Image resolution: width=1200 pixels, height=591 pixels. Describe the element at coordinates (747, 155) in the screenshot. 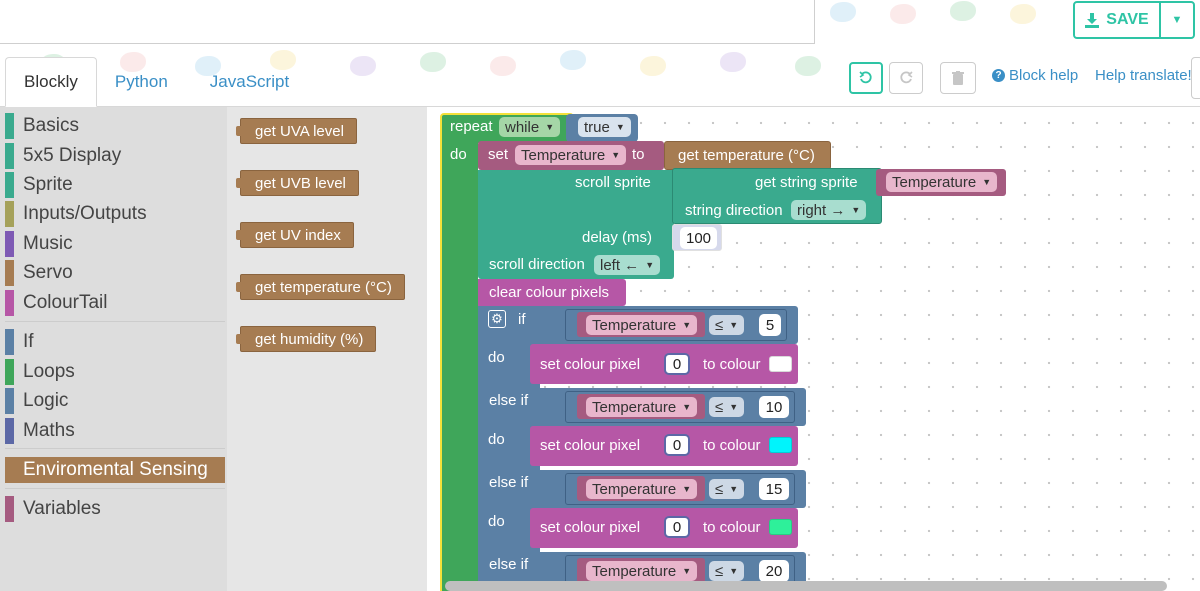

I see `get-temperature-value-block: get temperature (°C)` at that location.